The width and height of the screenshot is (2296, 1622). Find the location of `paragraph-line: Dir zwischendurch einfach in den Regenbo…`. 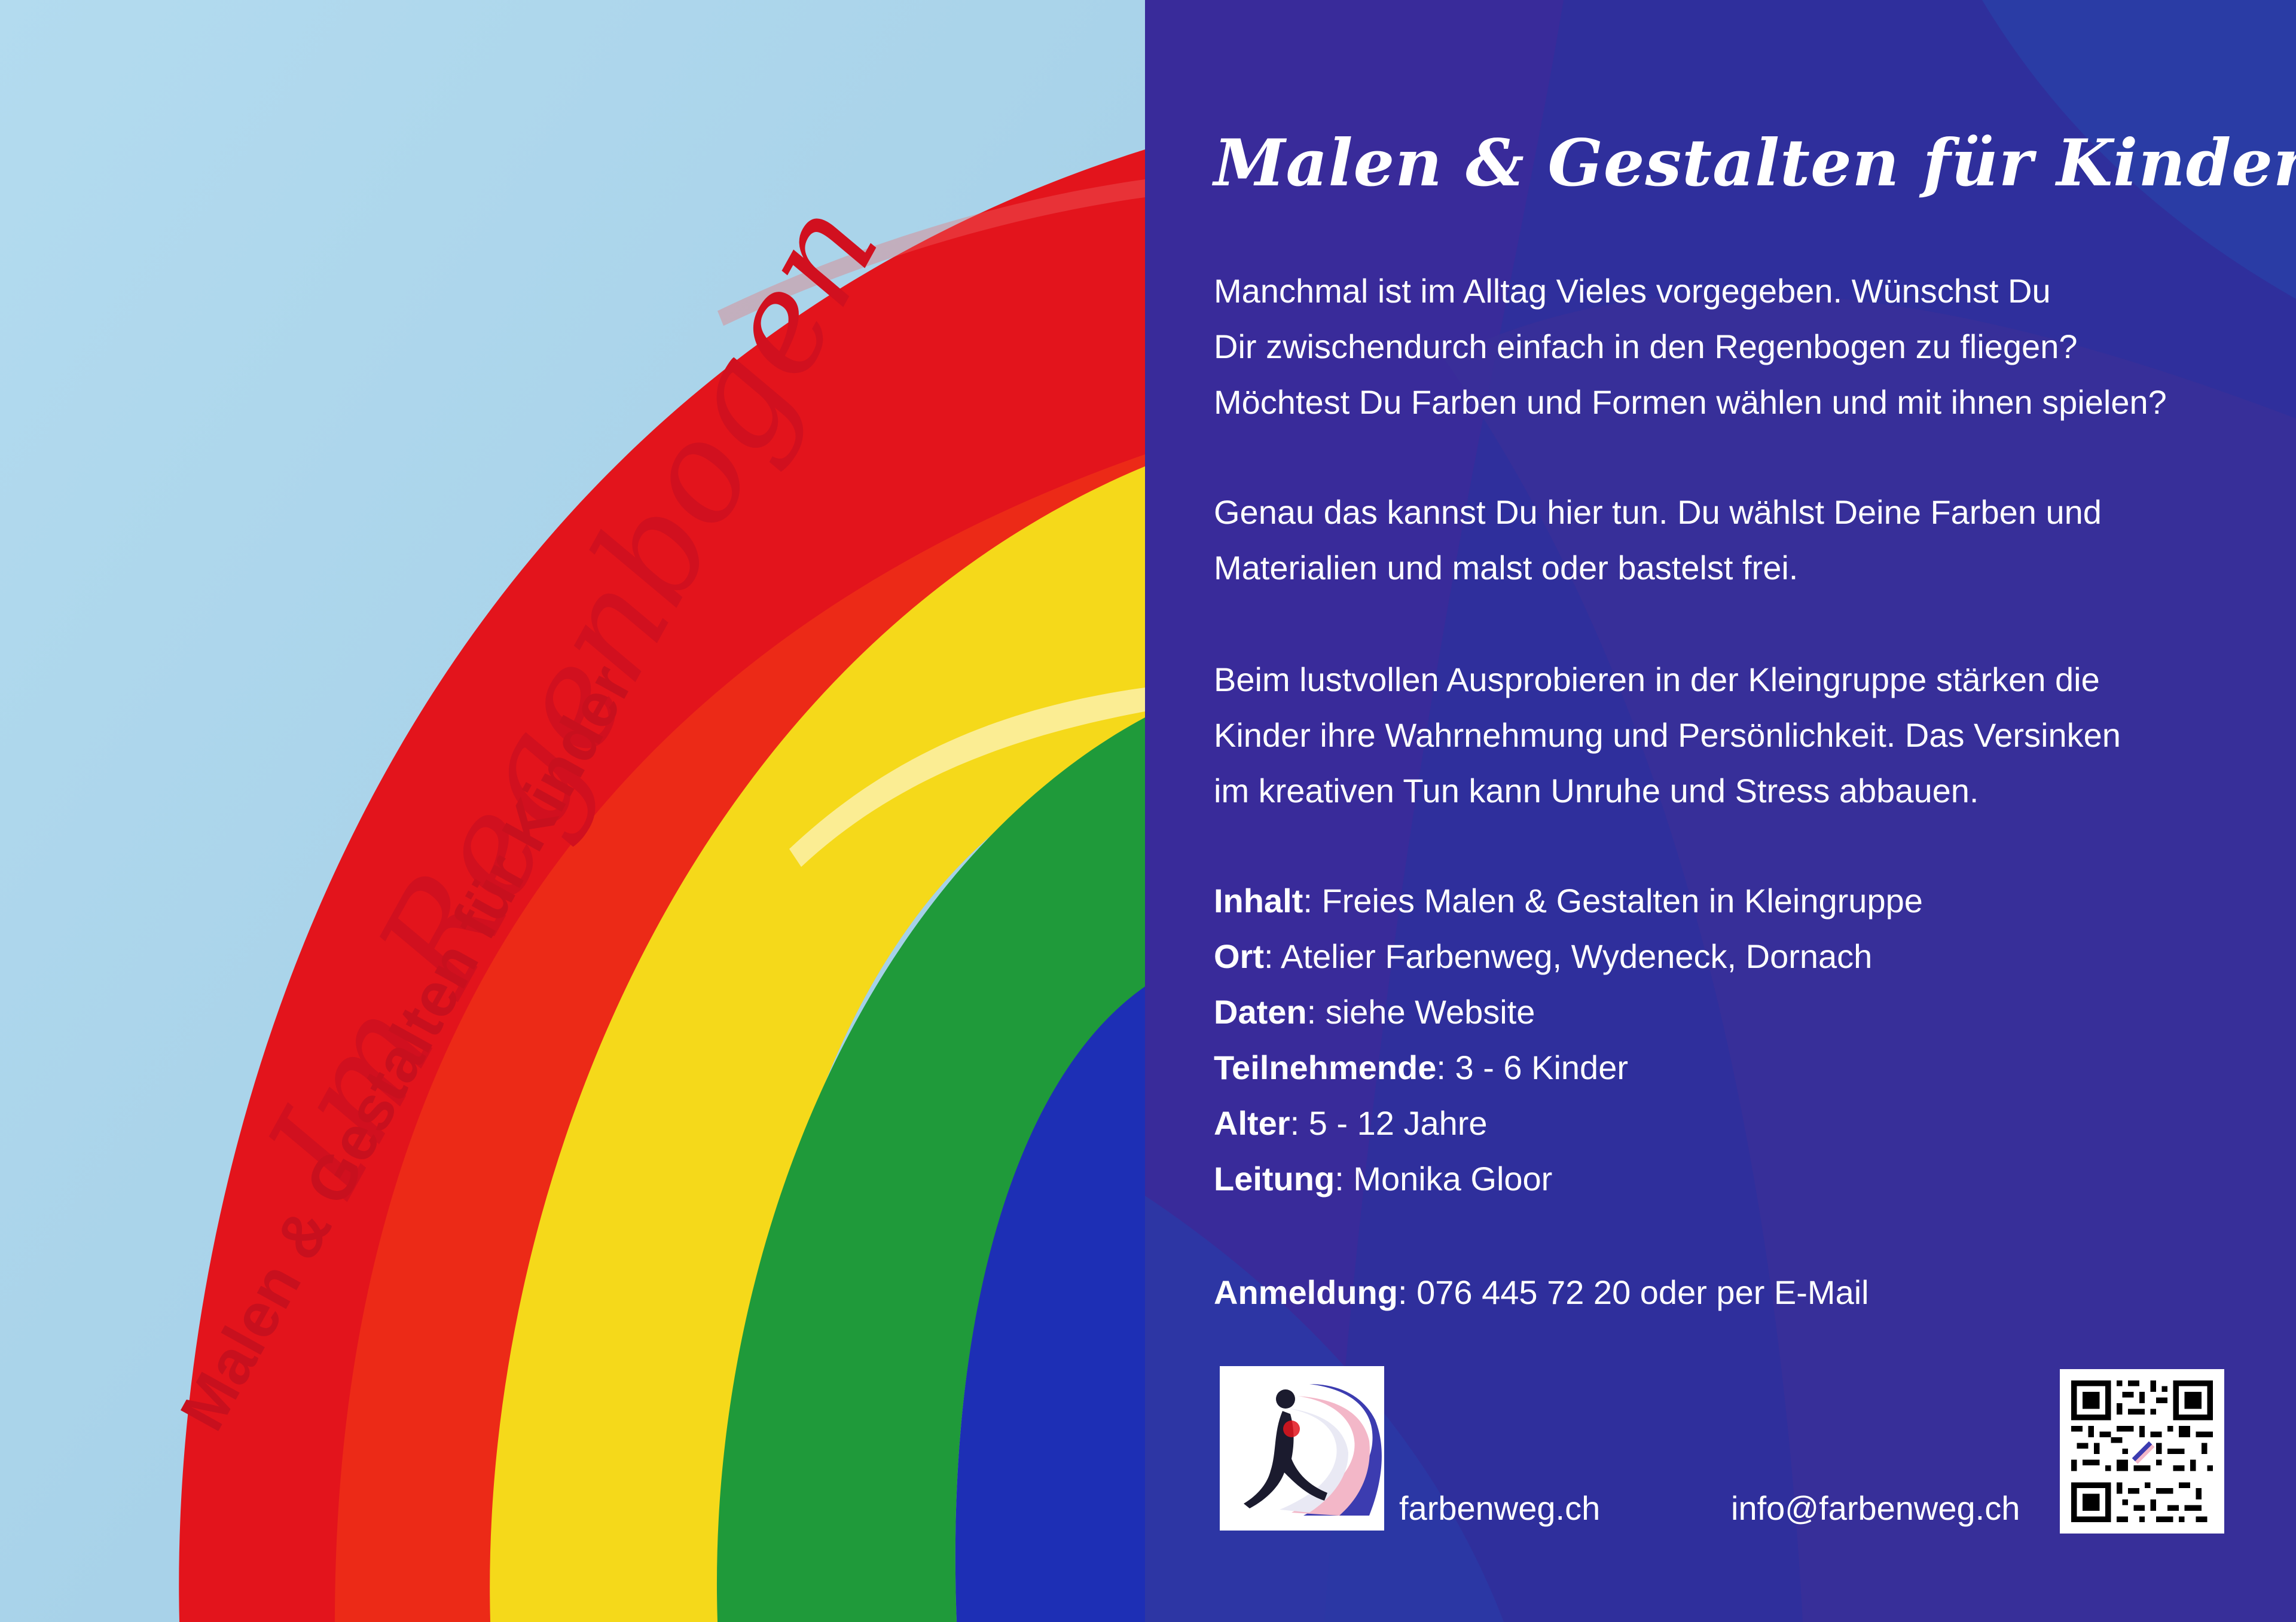

paragraph-line: Dir zwischendurch einfach in den Regenbo… is located at coordinates (1646, 347).